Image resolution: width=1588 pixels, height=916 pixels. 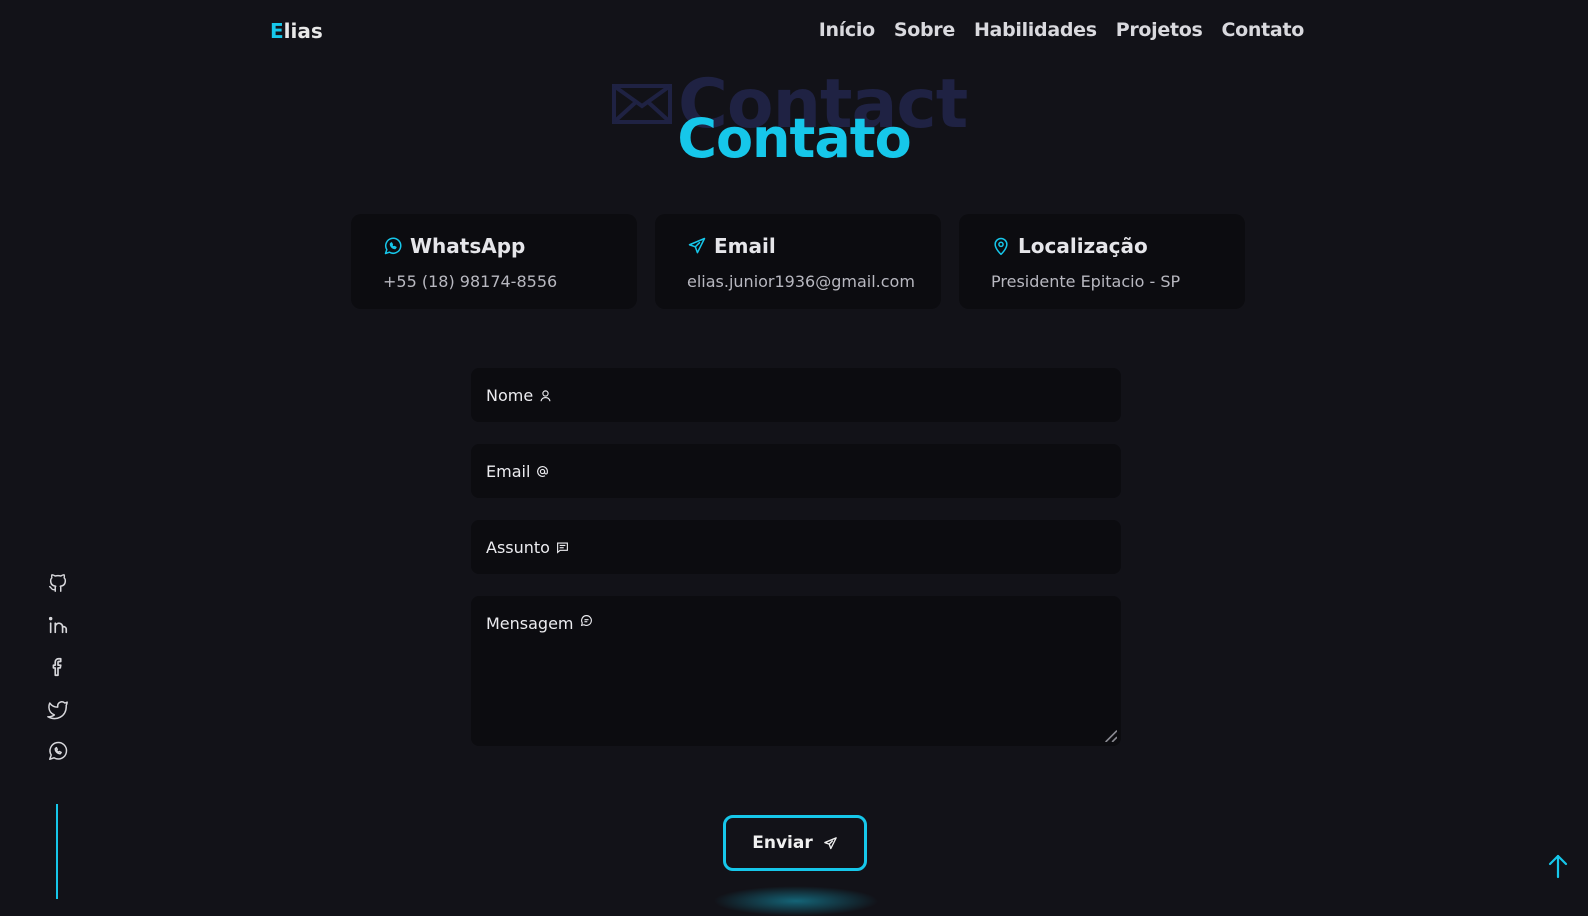 I want to click on button-glow, so click(x=796, y=901).